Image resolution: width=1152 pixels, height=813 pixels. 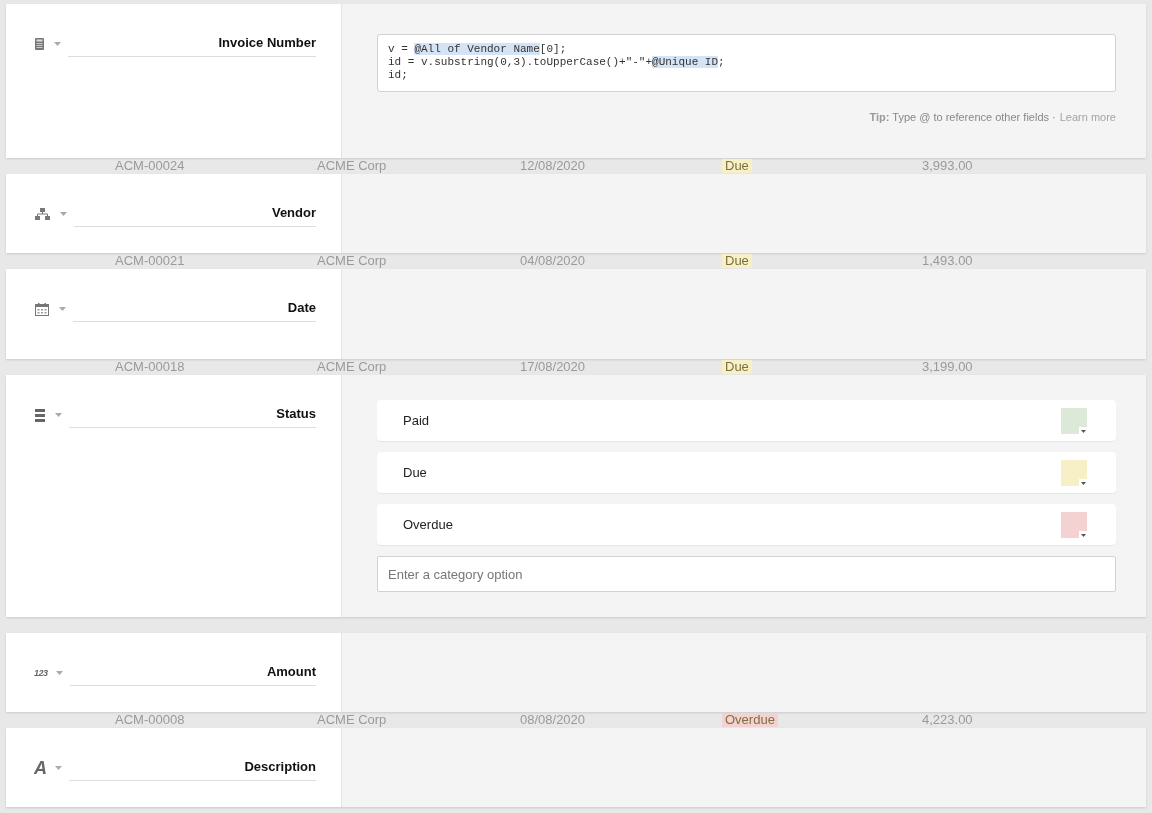 I want to click on option-label: Overdue, so click(x=428, y=524).